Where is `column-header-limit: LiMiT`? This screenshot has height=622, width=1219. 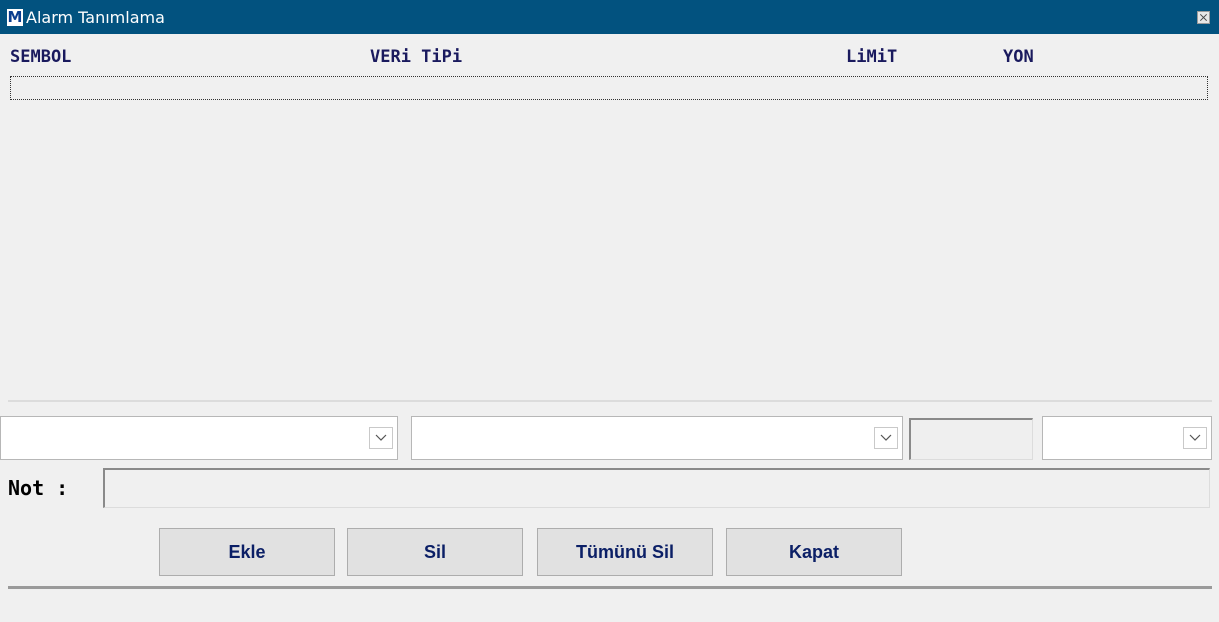 column-header-limit: LiMiT is located at coordinates (871, 57).